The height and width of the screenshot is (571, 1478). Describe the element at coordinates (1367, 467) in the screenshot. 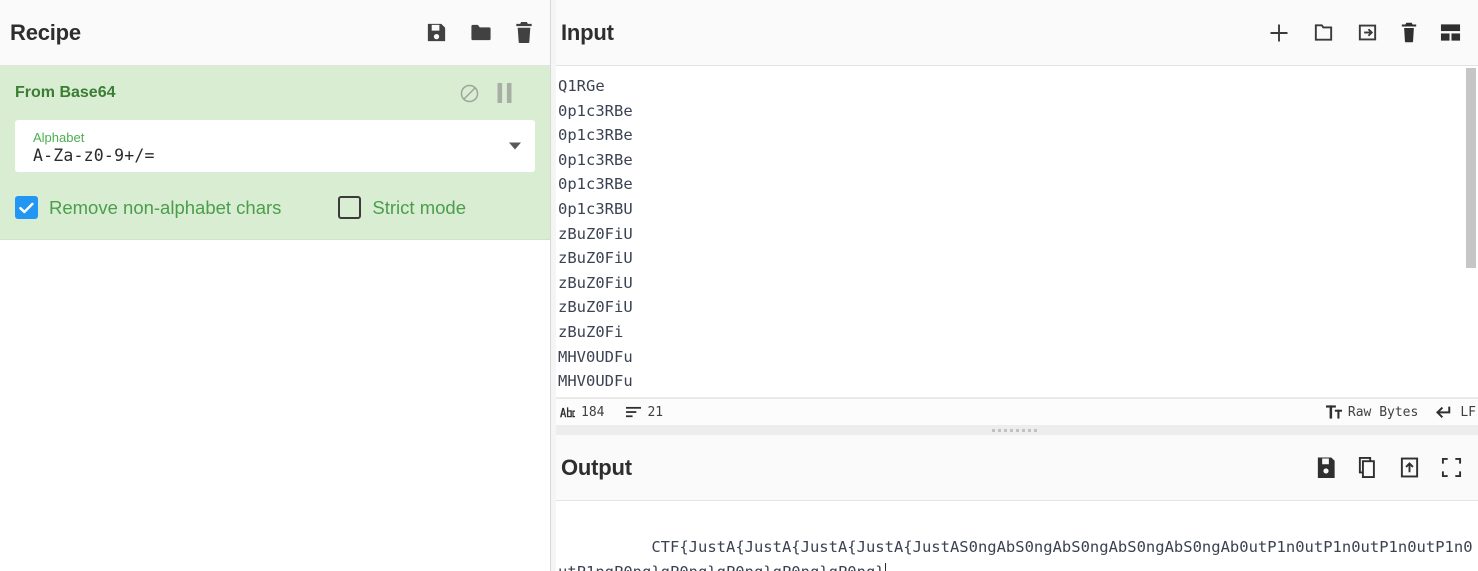

I see `copy-output-icon` at that location.